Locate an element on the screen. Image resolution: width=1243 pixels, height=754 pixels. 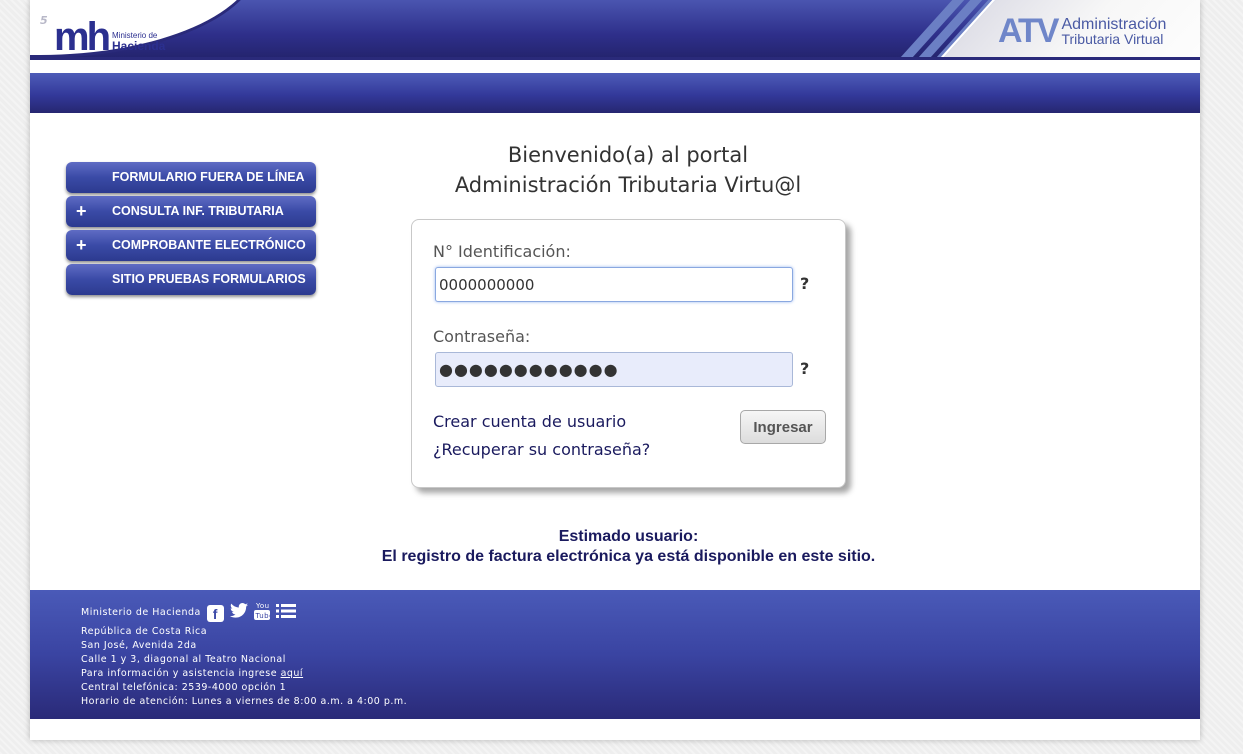
id-label: N° Identificación: is located at coordinates (502, 251).